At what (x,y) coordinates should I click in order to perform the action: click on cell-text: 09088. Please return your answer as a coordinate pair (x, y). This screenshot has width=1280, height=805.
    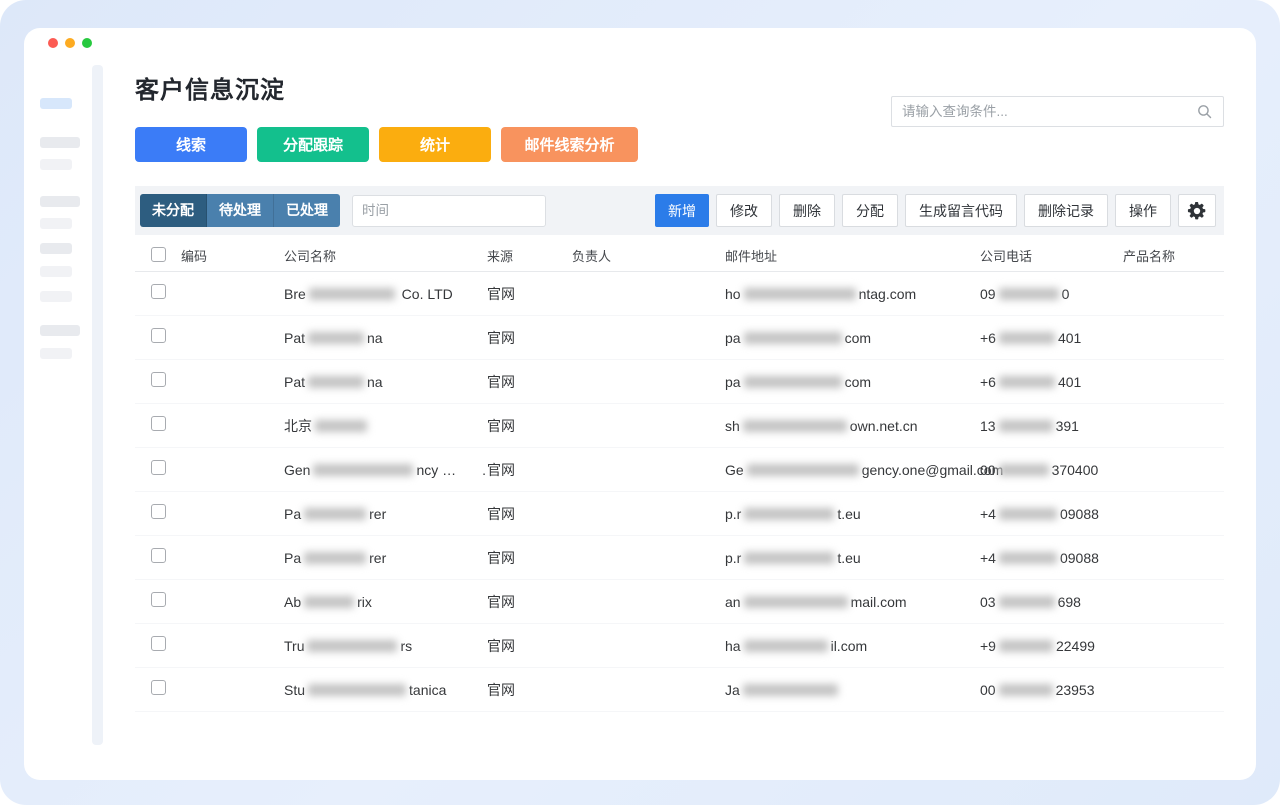
    Looking at the image, I should click on (1079, 513).